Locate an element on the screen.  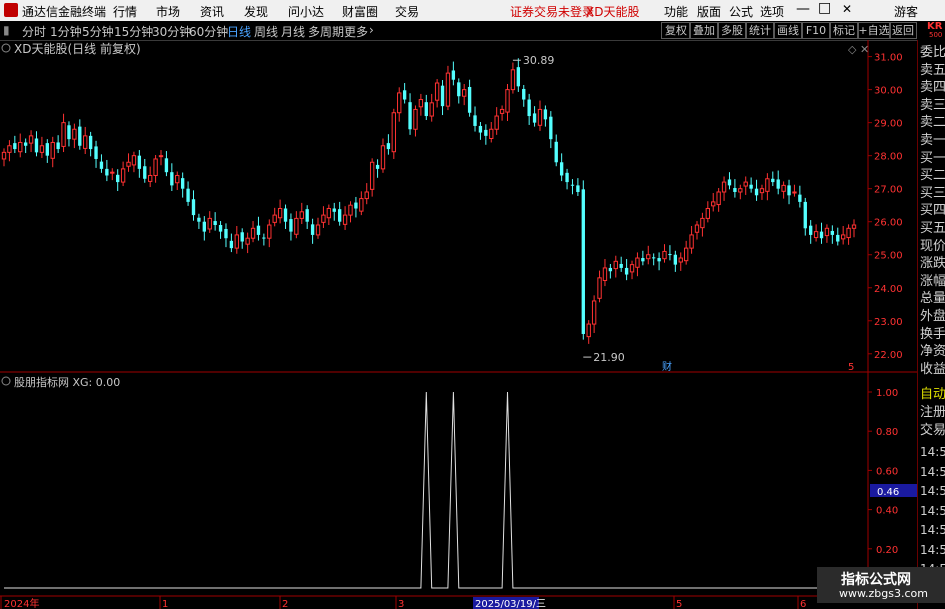
side-panel-header: KR 500 is located at coordinates (931, 30).